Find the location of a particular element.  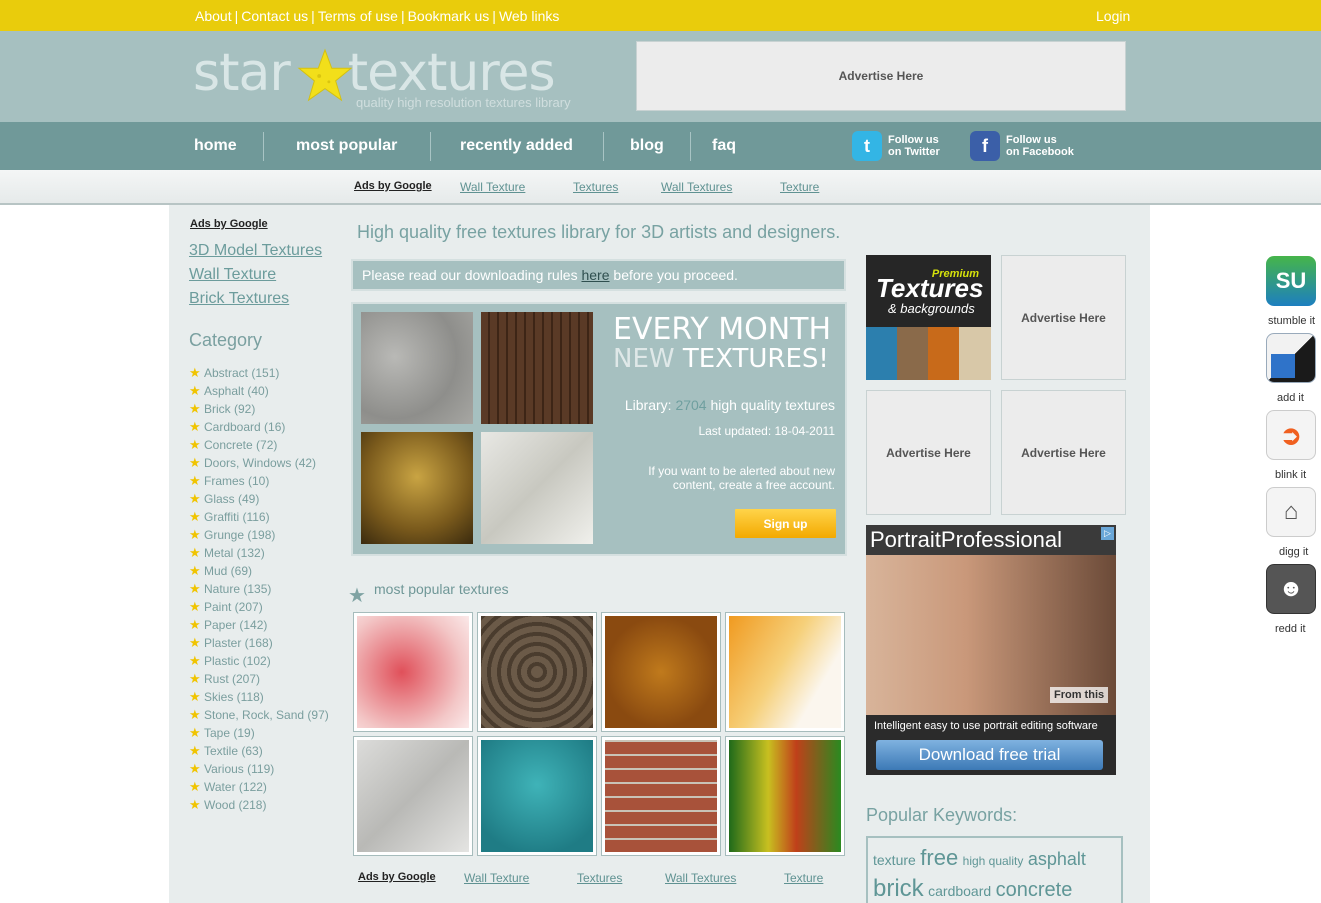

category-item: ★ Metal (132) is located at coordinates (259, 553).